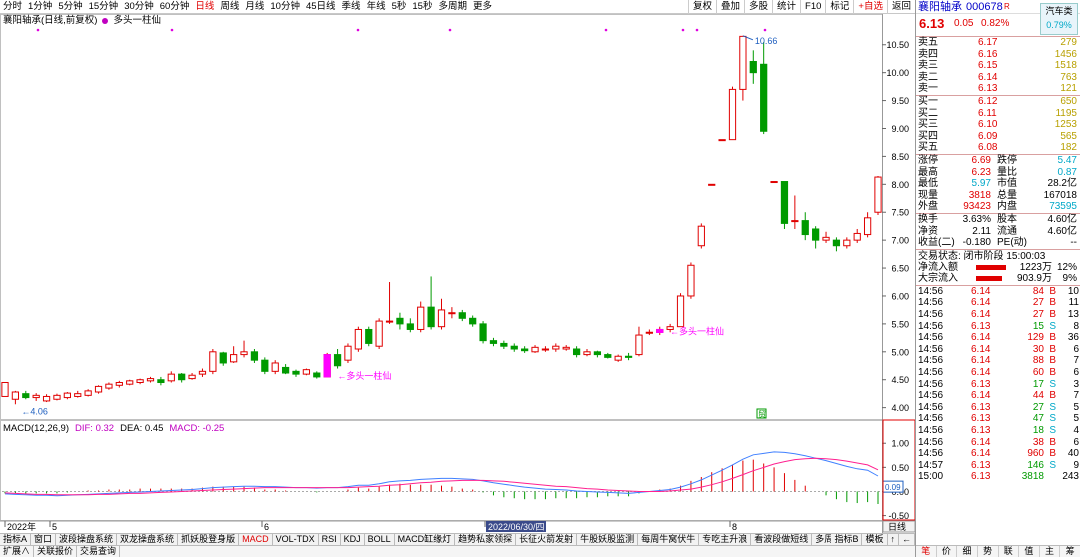 This screenshot has width=1080, height=557. Describe the element at coordinates (981, 384) in the screenshot. I see `tick-price: 6.13` at that location.